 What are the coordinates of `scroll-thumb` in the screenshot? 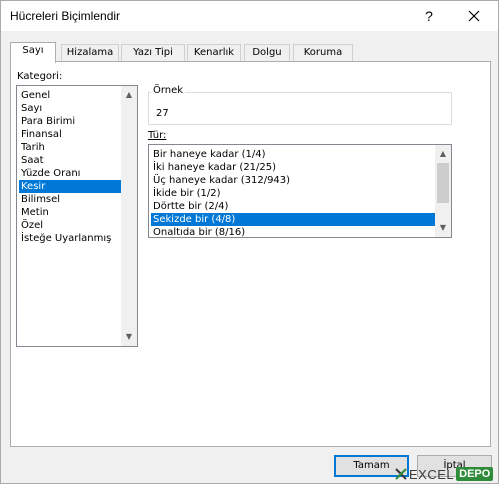 It's located at (443, 183).